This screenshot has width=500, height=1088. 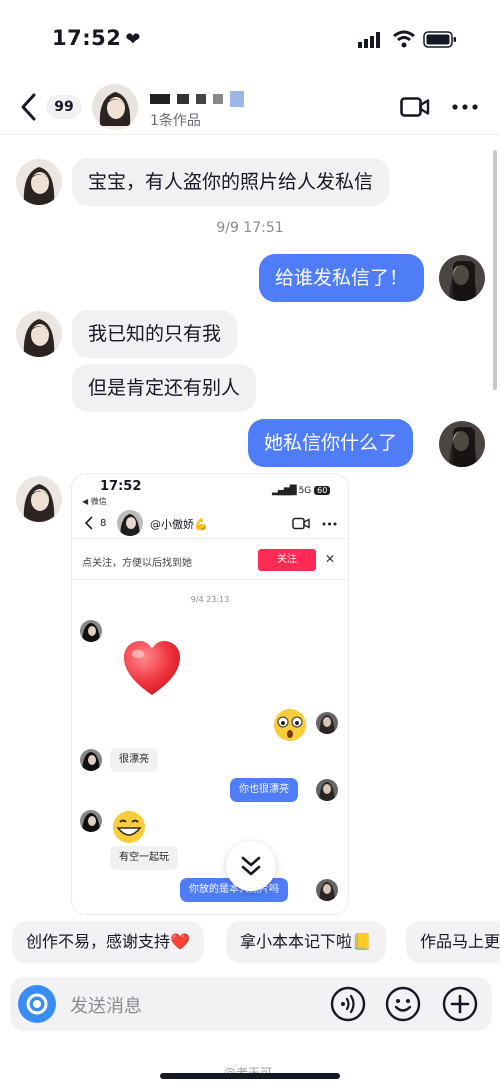 I want to click on screenshot-close-icon: ✕, so click(x=330, y=559).